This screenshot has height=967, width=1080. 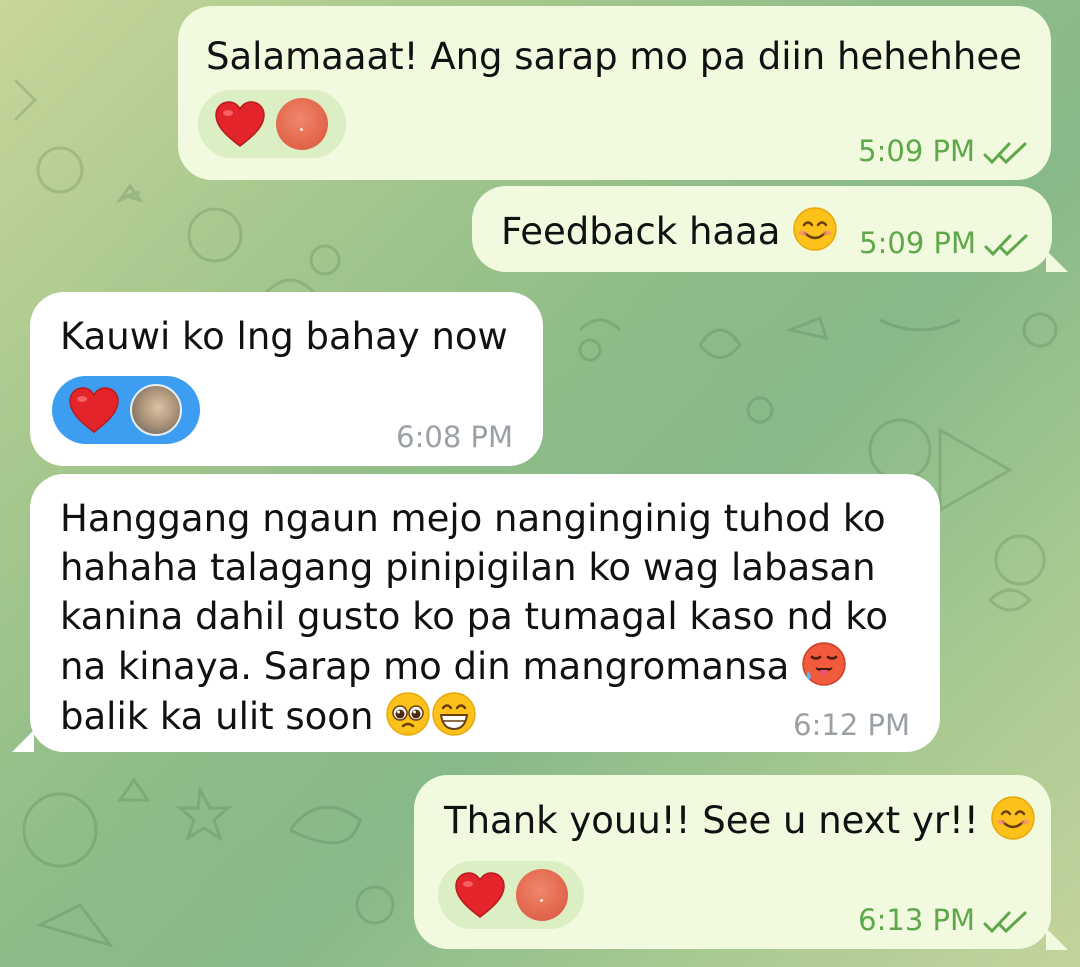 I want to click on message-timestamp: 6:12 PM, so click(x=851, y=725).